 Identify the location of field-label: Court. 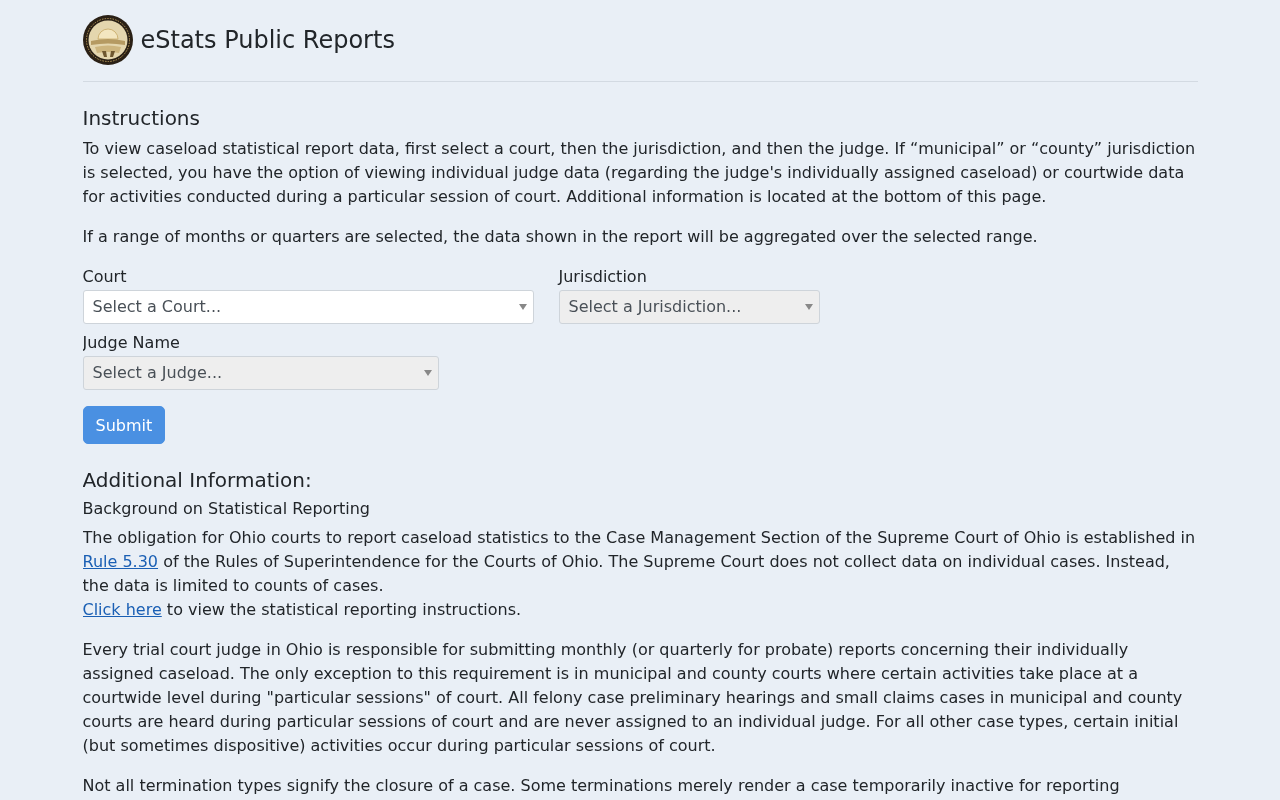
(105, 277).